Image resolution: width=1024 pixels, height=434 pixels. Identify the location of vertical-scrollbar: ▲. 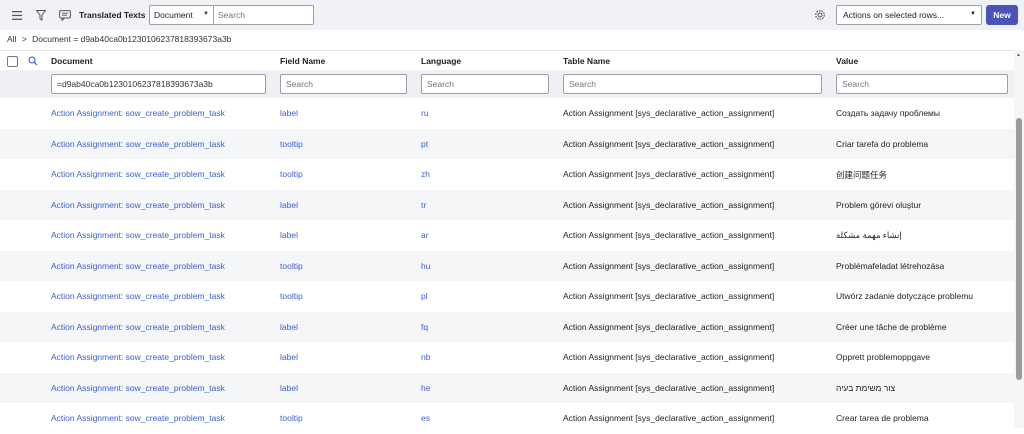
(1019, 239).